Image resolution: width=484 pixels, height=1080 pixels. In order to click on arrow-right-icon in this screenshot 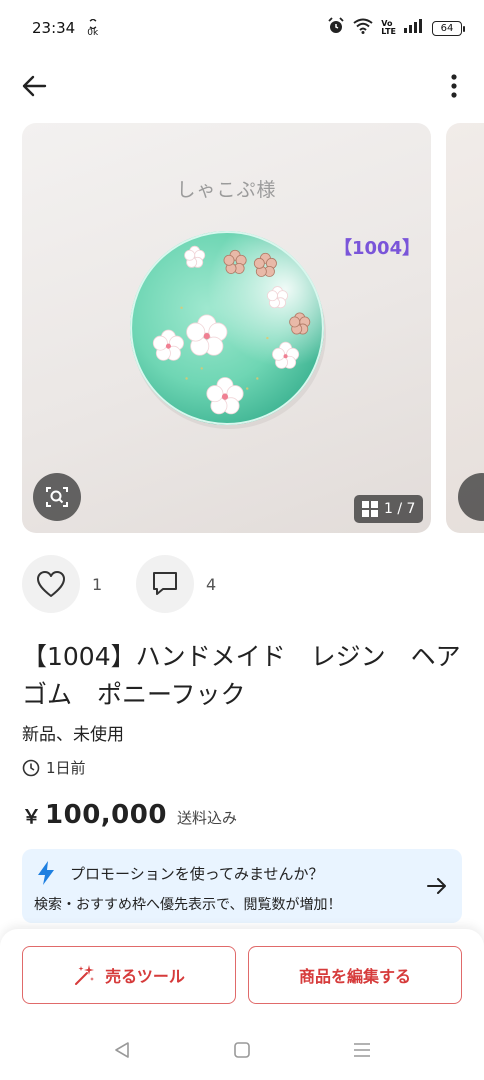, I will do `click(436, 886)`.